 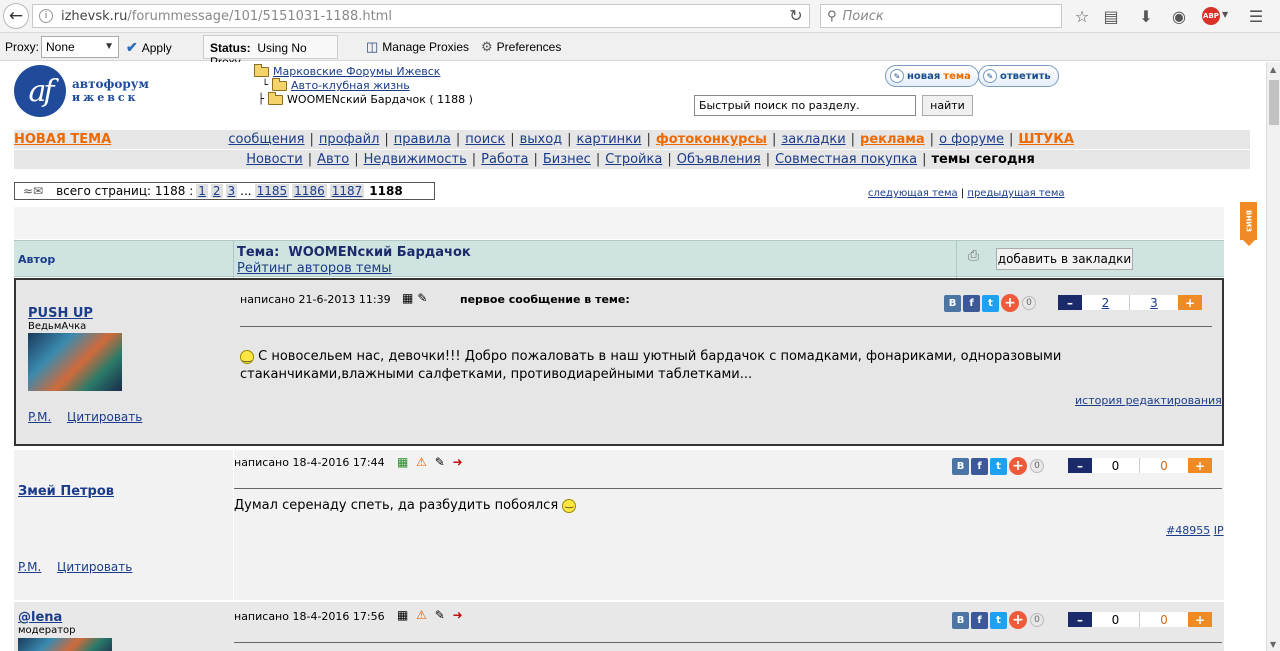 I want to click on post-author: Змей Петров, so click(x=66, y=491).